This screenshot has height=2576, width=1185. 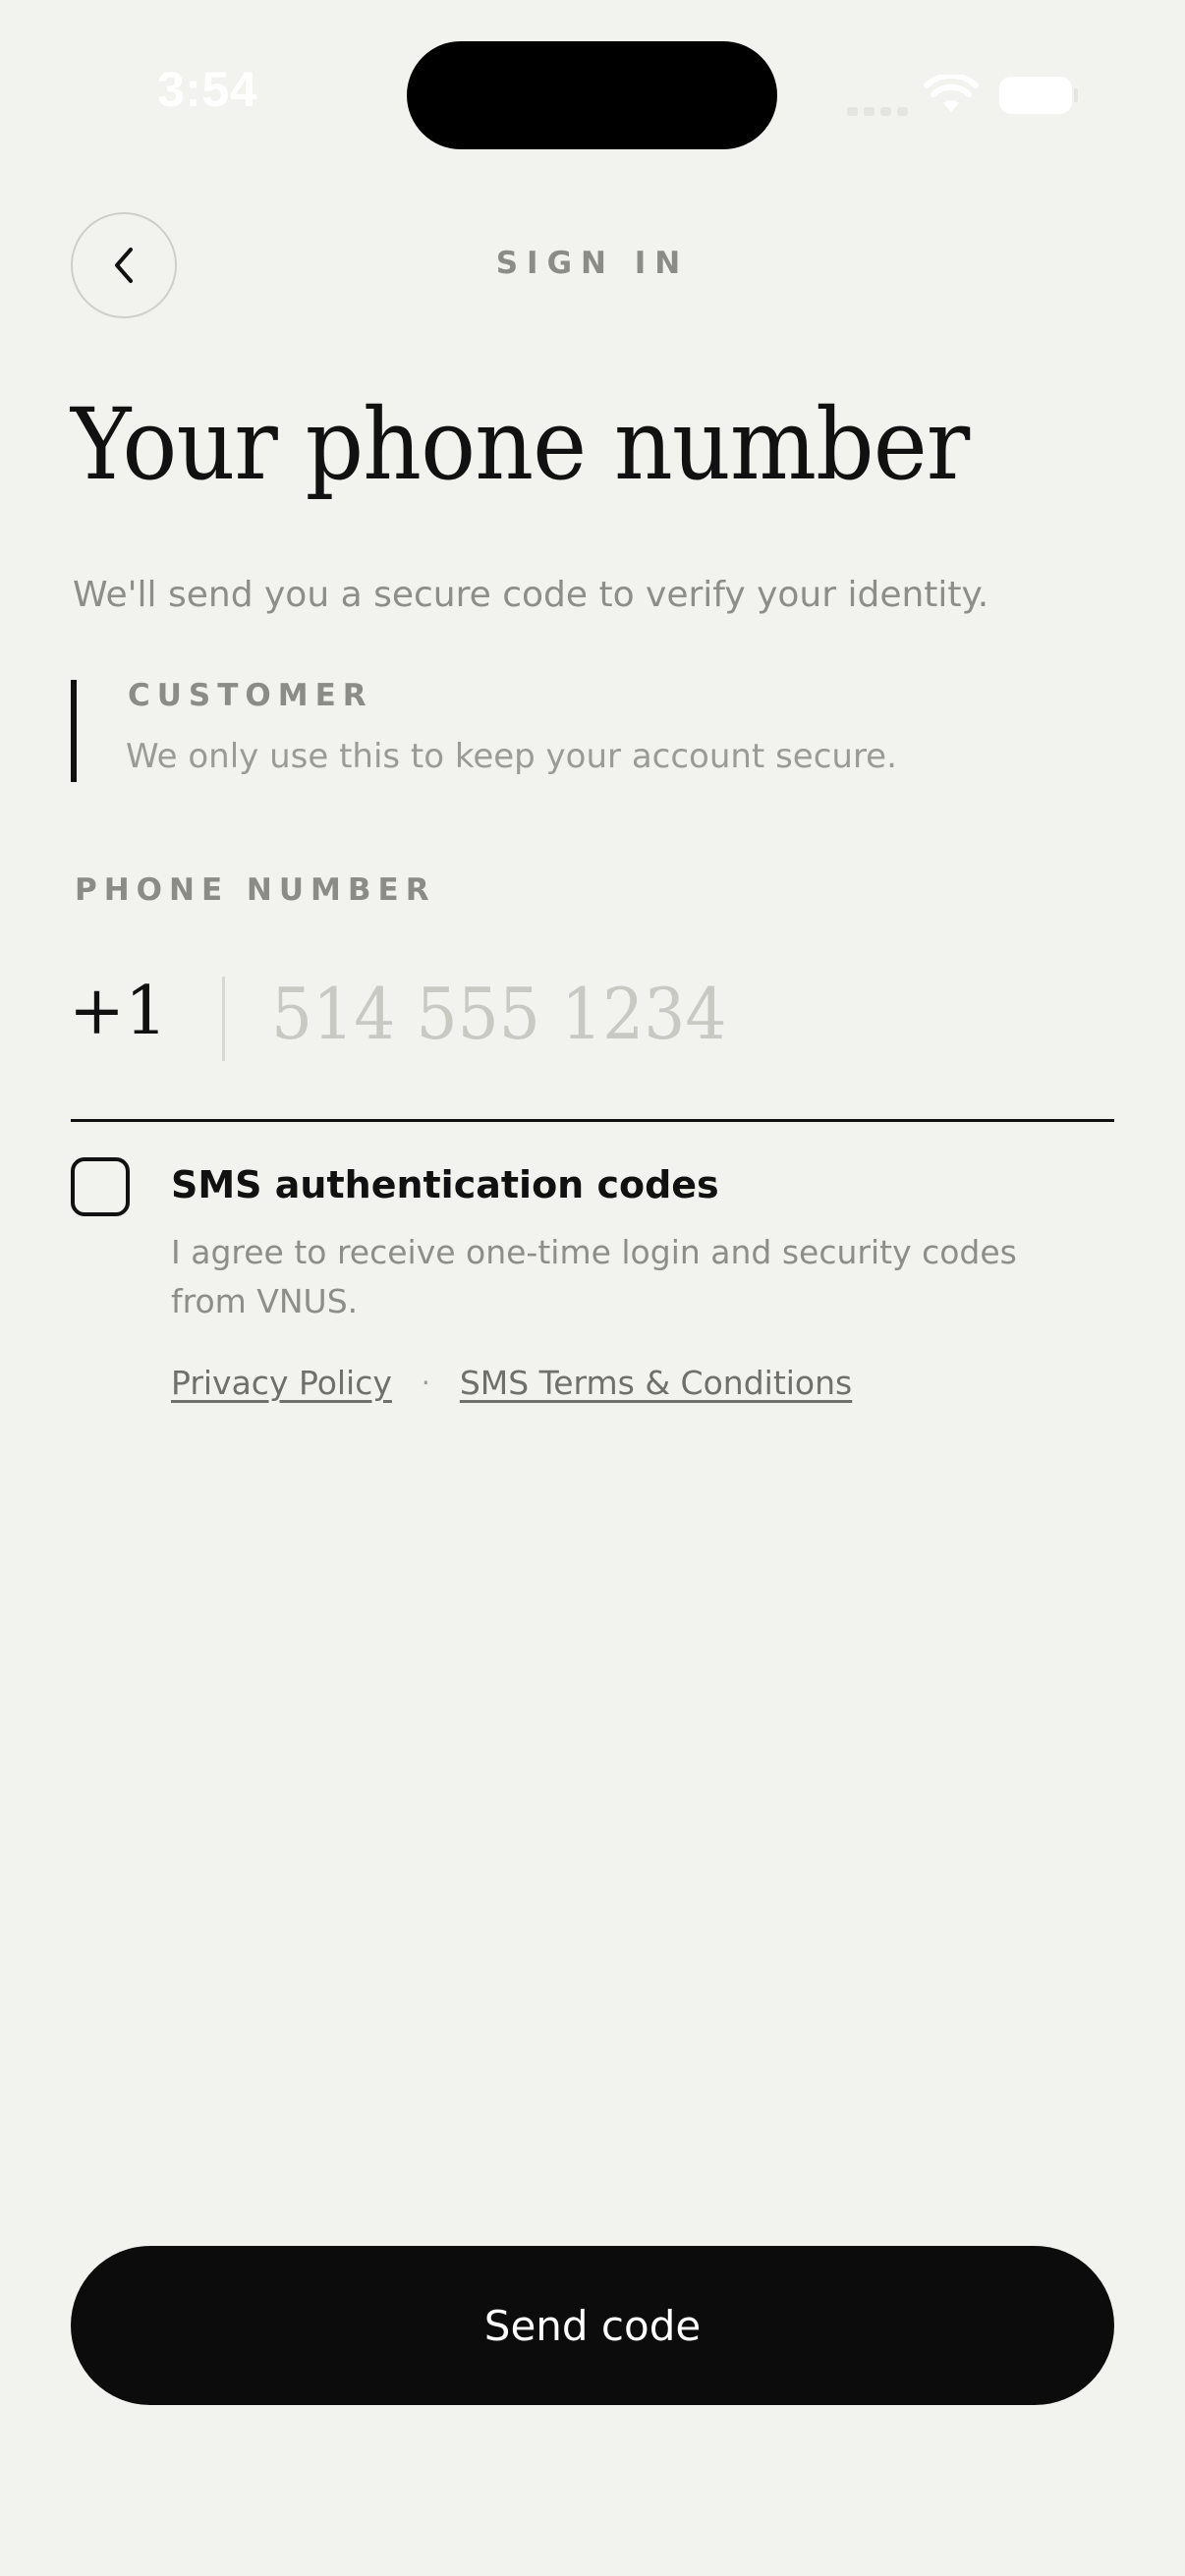 What do you see at coordinates (656, 1014) in the screenshot?
I see `phone-number-input` at bounding box center [656, 1014].